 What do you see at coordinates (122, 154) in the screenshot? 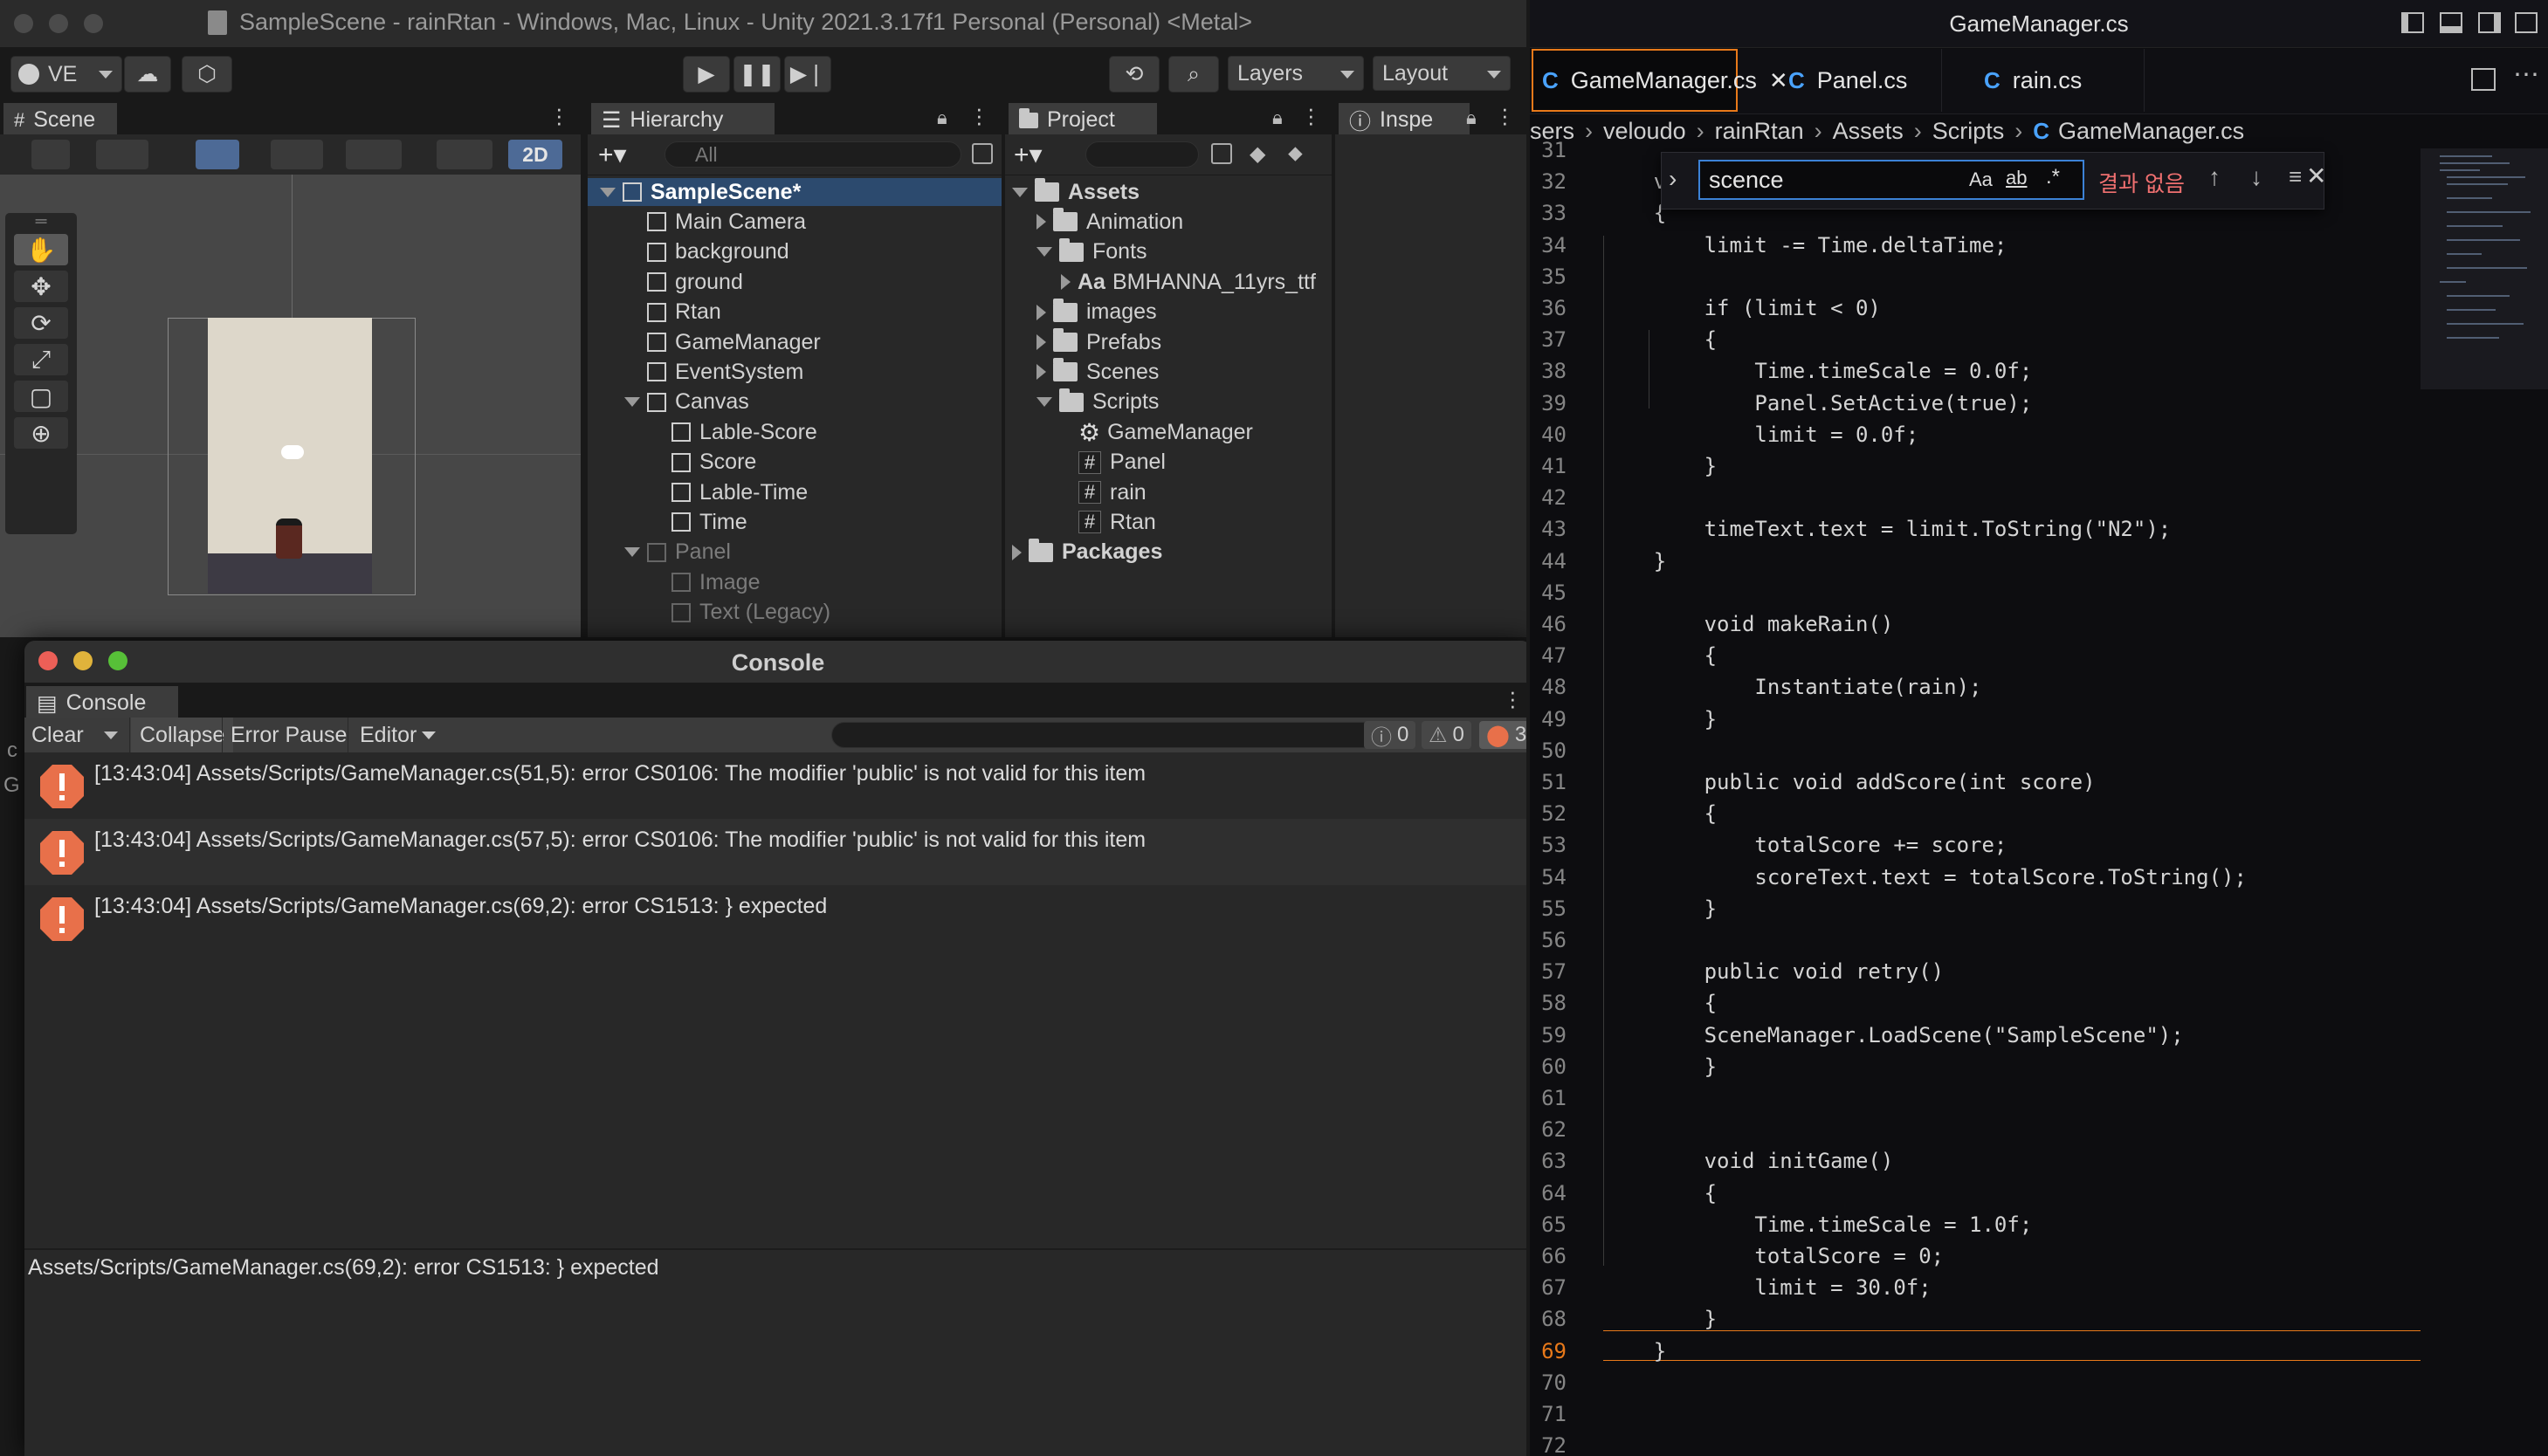
I see `render-mode-button` at bounding box center [122, 154].